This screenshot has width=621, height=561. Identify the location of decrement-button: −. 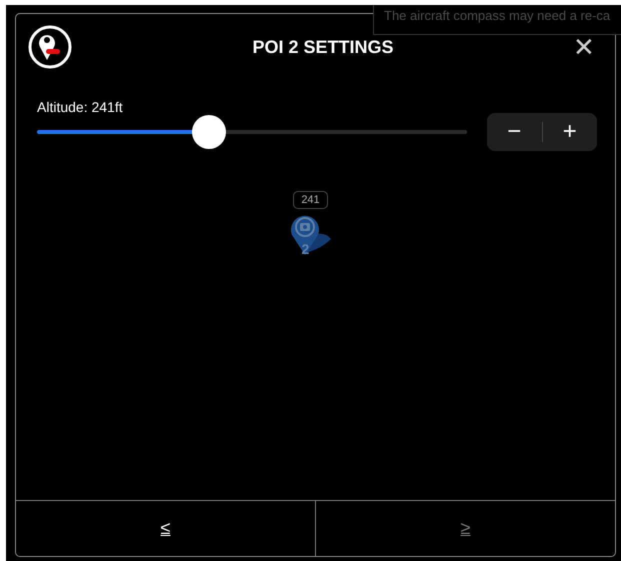
(514, 132).